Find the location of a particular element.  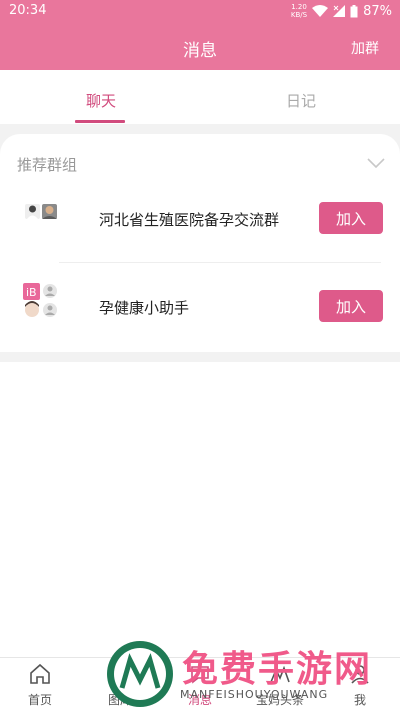

cellular-signal-icon is located at coordinates (339, 11).